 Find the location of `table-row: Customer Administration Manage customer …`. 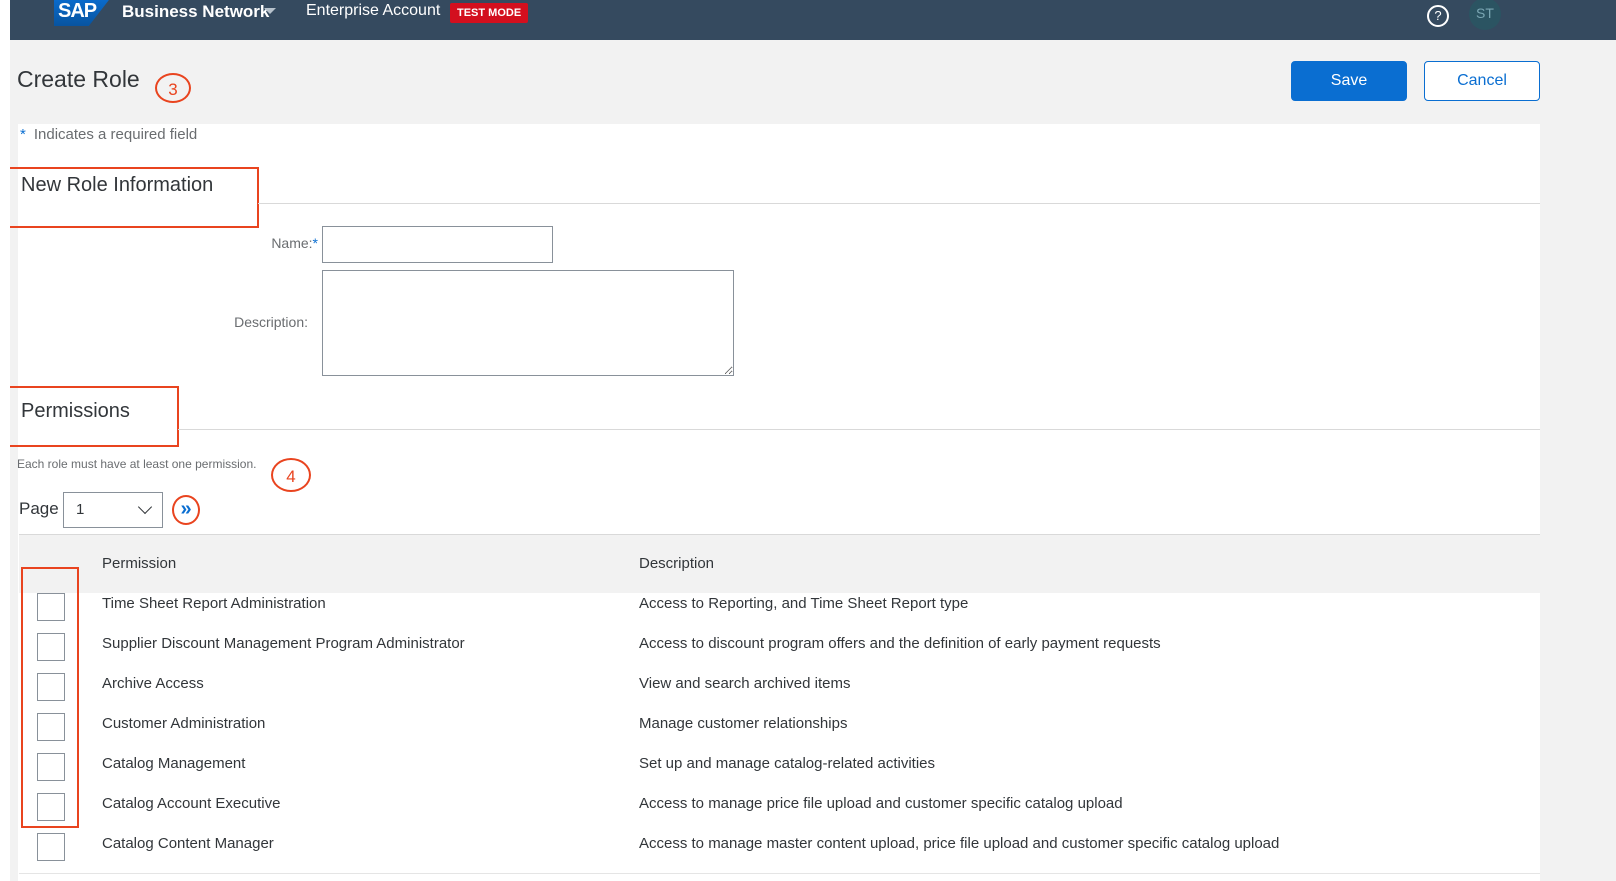

table-row: Customer Administration Manage customer … is located at coordinates (779, 733).